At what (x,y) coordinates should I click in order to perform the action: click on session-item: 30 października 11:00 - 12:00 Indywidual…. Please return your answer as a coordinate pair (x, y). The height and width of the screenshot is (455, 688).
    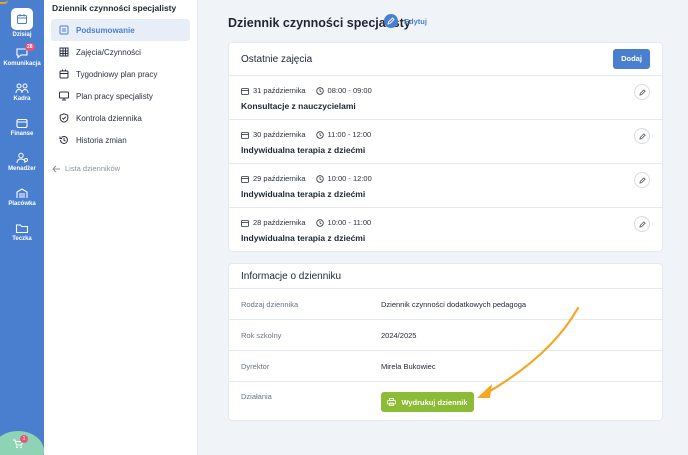
    Looking at the image, I should click on (445, 142).